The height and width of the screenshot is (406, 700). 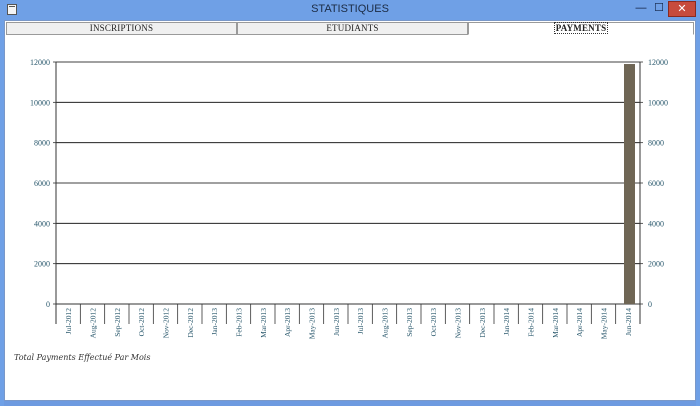 I want to click on x-tick-label: Aug-2013, so click(x=385, y=323).